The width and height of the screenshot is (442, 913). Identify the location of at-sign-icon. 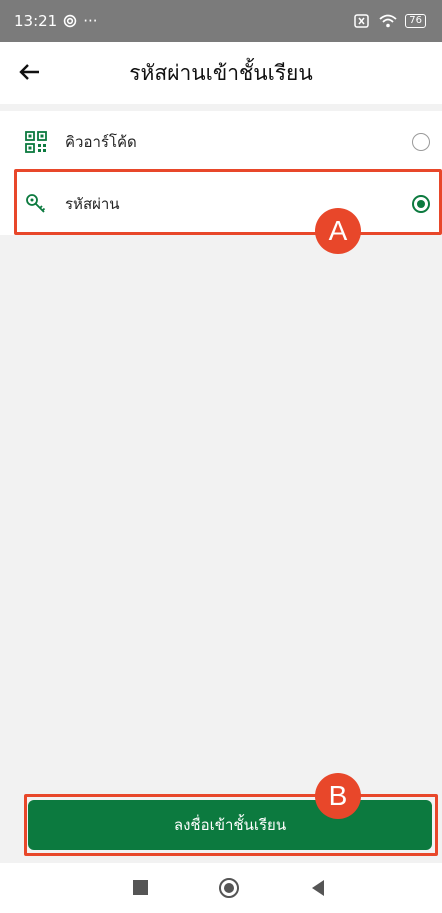
(70, 21).